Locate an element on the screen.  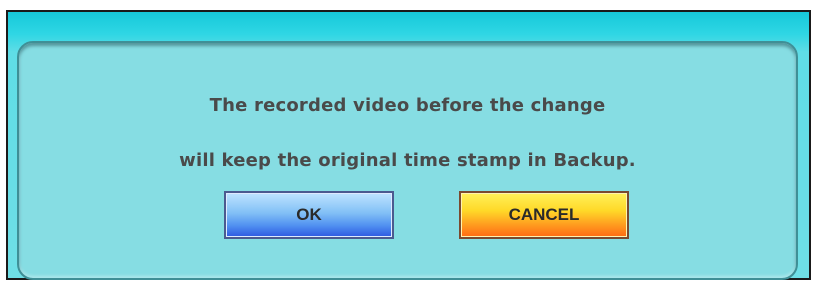
cancel-button-label: CANCEL is located at coordinates (544, 214).